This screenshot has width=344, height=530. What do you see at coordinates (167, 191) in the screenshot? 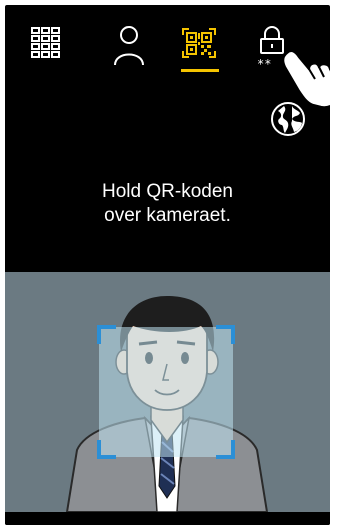
I see `instruction-line-1: Hold QR-koden` at bounding box center [167, 191].